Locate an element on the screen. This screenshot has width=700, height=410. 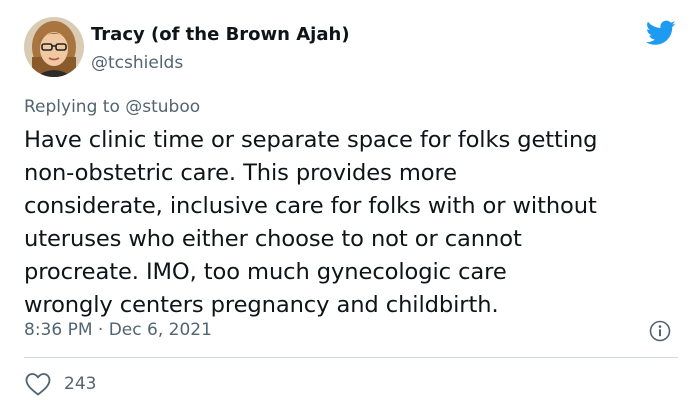
tweet-text-line: non-obstetric care. This provides more is located at coordinates (240, 173).